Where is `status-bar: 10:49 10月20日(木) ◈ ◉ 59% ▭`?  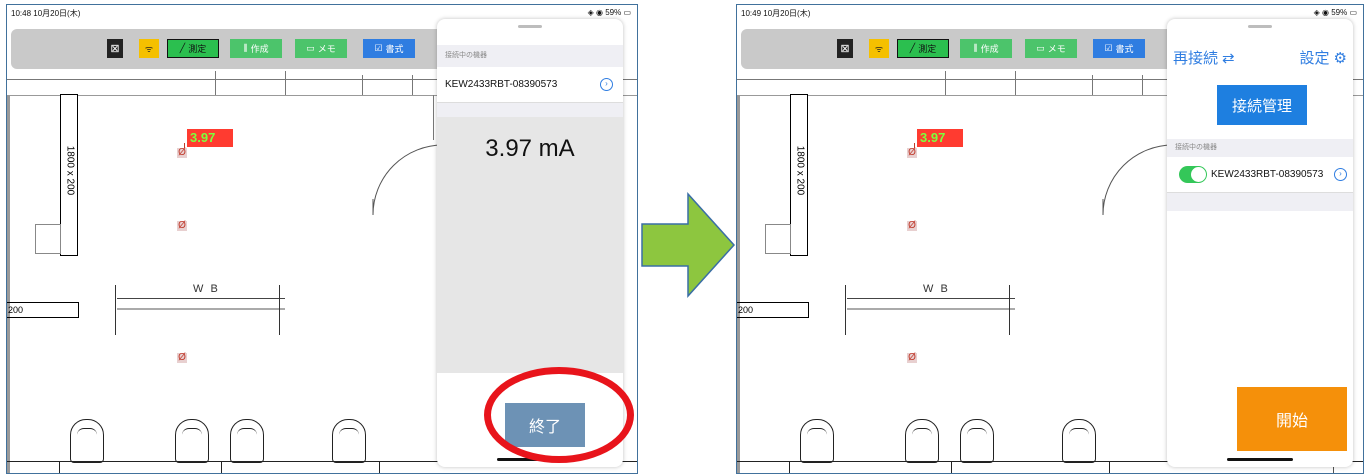
status-bar: 10:49 10月20日(木) ◈ ◉ 59% ▭ is located at coordinates (1050, 12).